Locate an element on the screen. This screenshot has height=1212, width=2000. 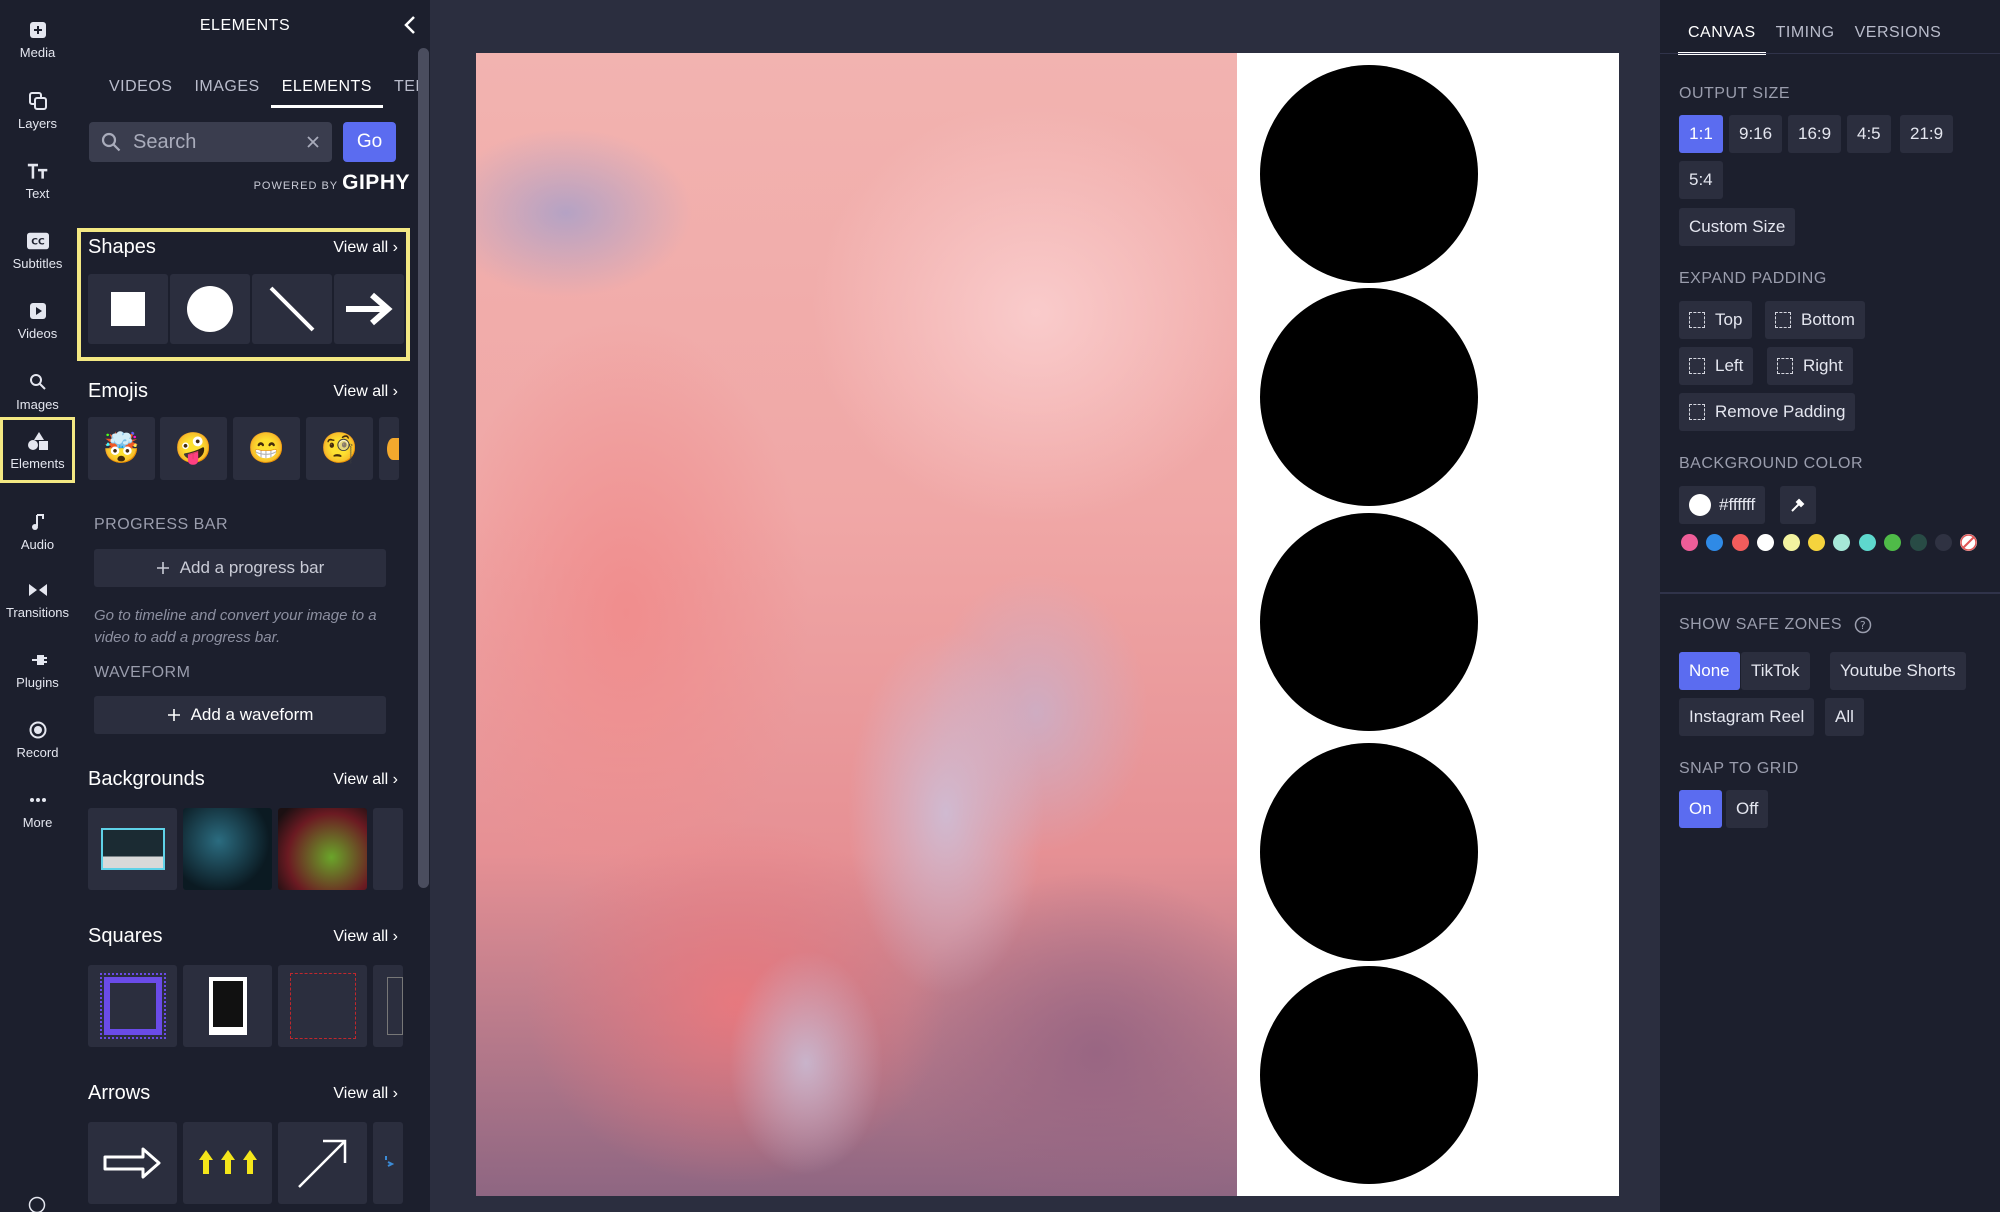
emoji-tile is located at coordinates (389, 448).